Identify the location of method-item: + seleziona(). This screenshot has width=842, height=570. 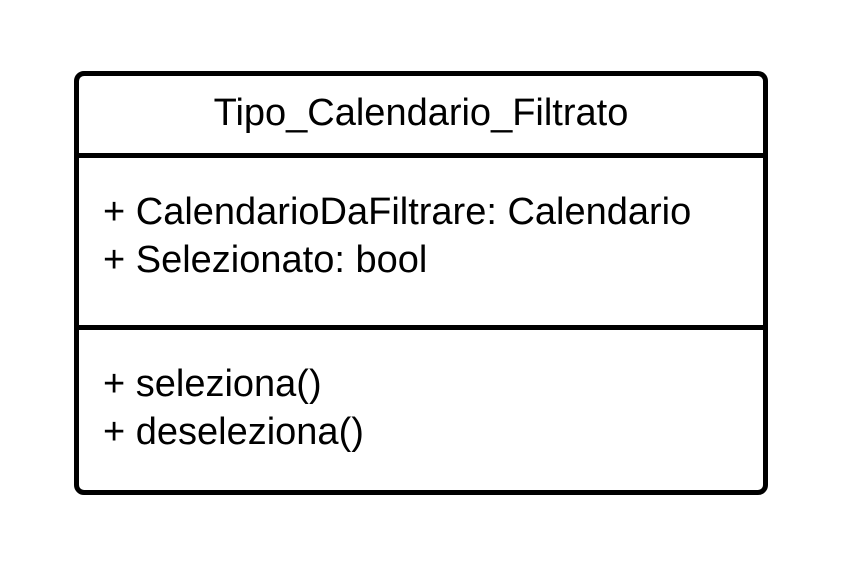
(212, 384).